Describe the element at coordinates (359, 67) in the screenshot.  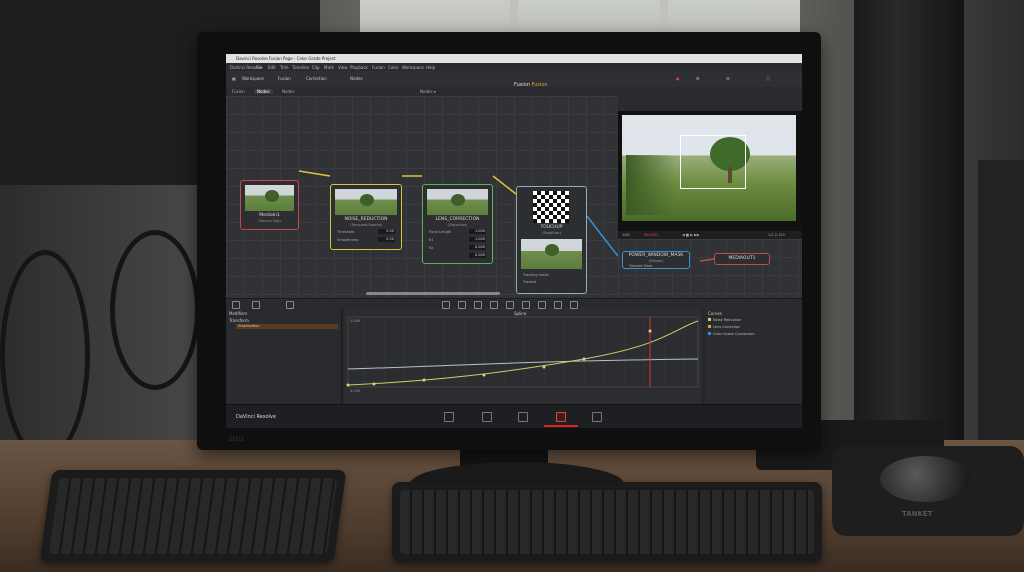
I see `menu-item: Playback` at that location.